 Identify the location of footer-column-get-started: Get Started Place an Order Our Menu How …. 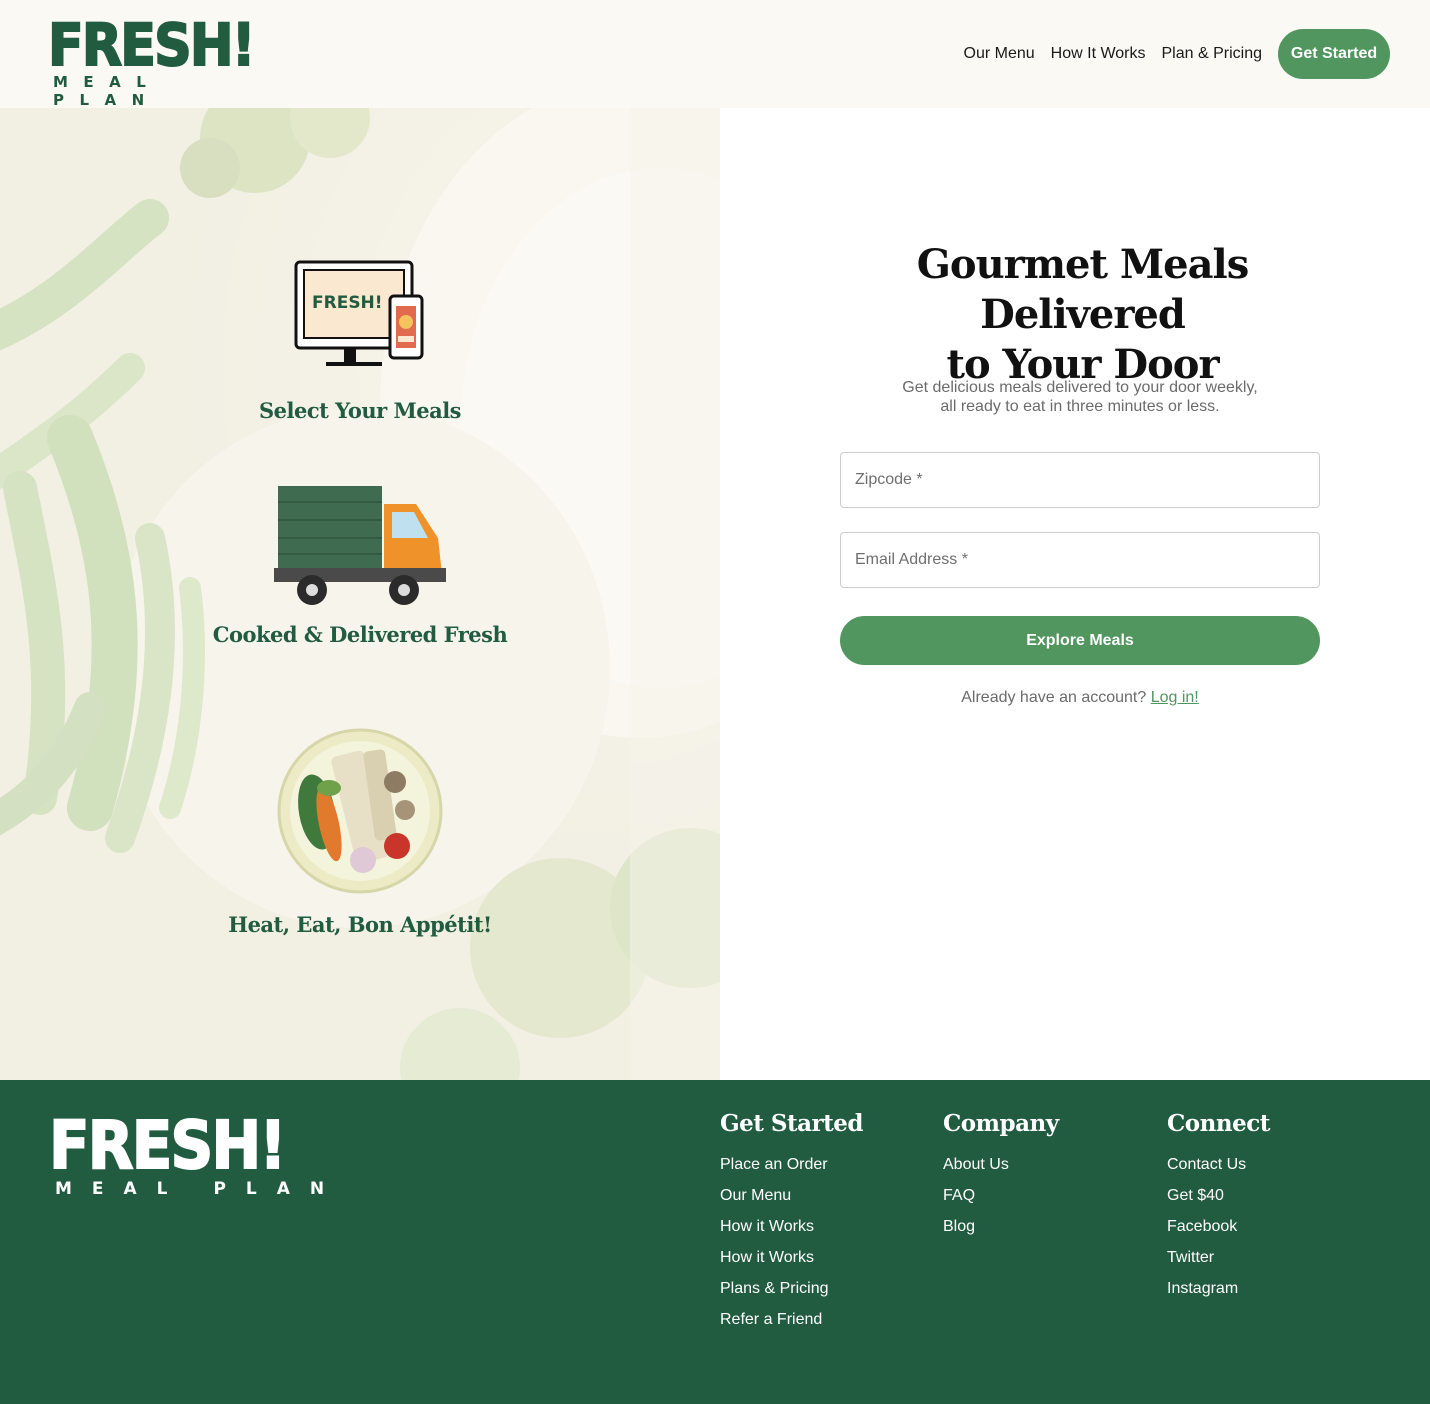
(792, 1222).